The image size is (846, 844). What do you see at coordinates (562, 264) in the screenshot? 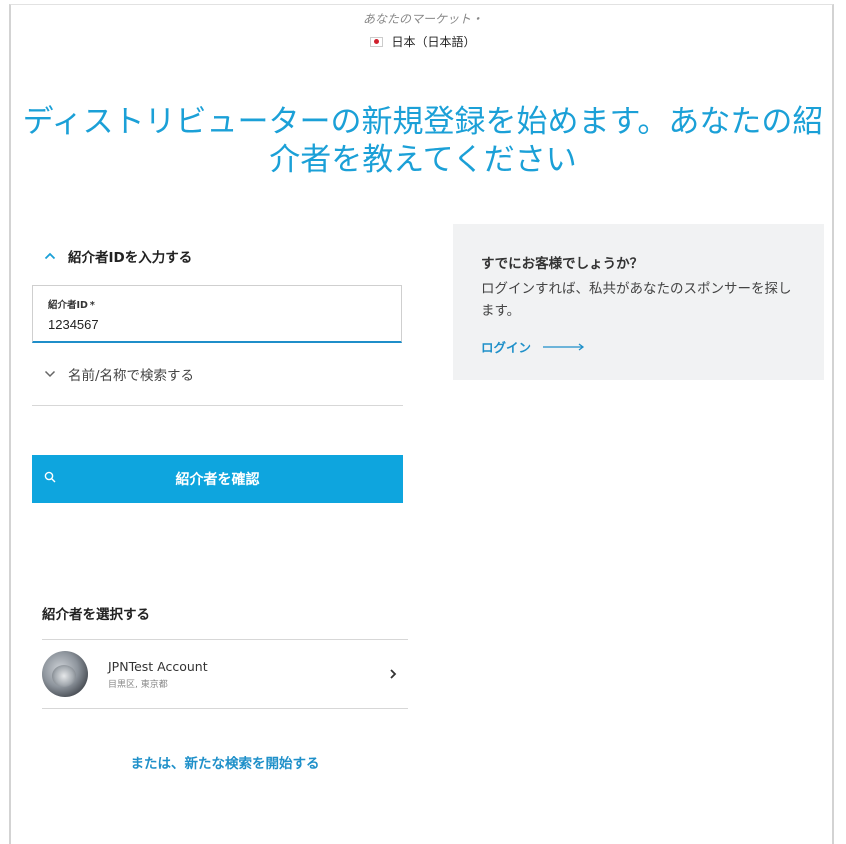
I see `existing-customer-title: すでにお客様でしょうか？` at bounding box center [562, 264].